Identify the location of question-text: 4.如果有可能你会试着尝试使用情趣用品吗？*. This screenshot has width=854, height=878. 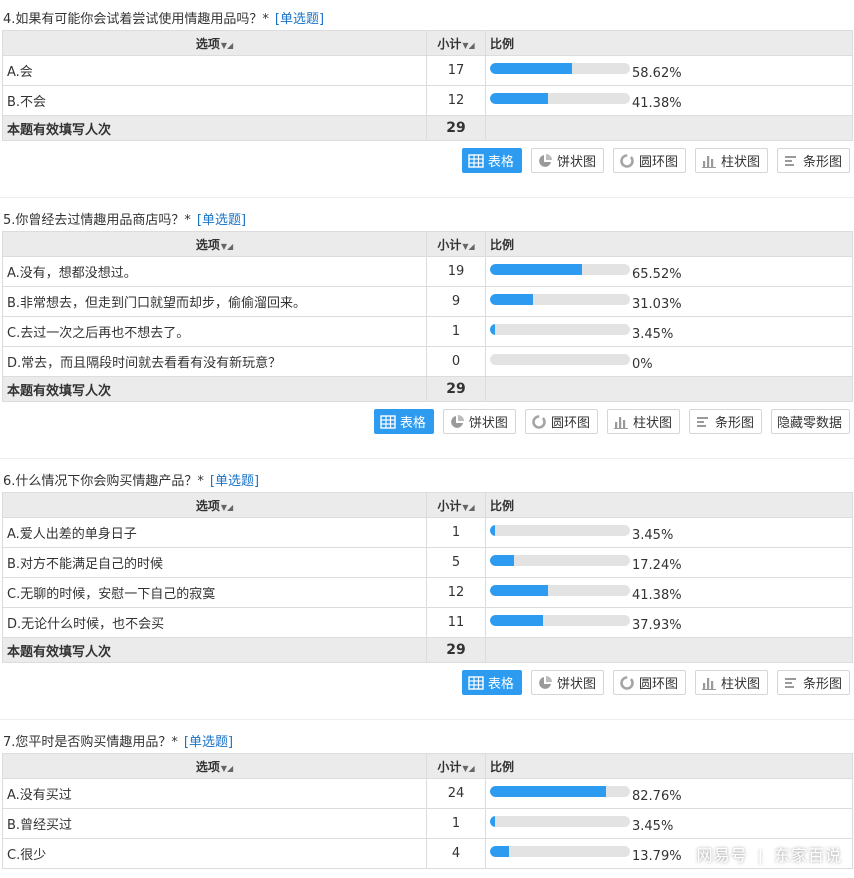
(136, 19).